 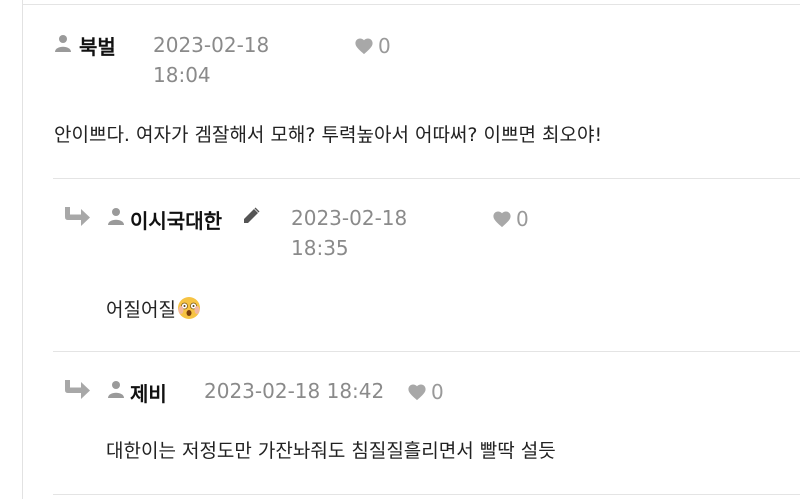 What do you see at coordinates (320, 248) in the screenshot?
I see `comment-time: 18:35` at bounding box center [320, 248].